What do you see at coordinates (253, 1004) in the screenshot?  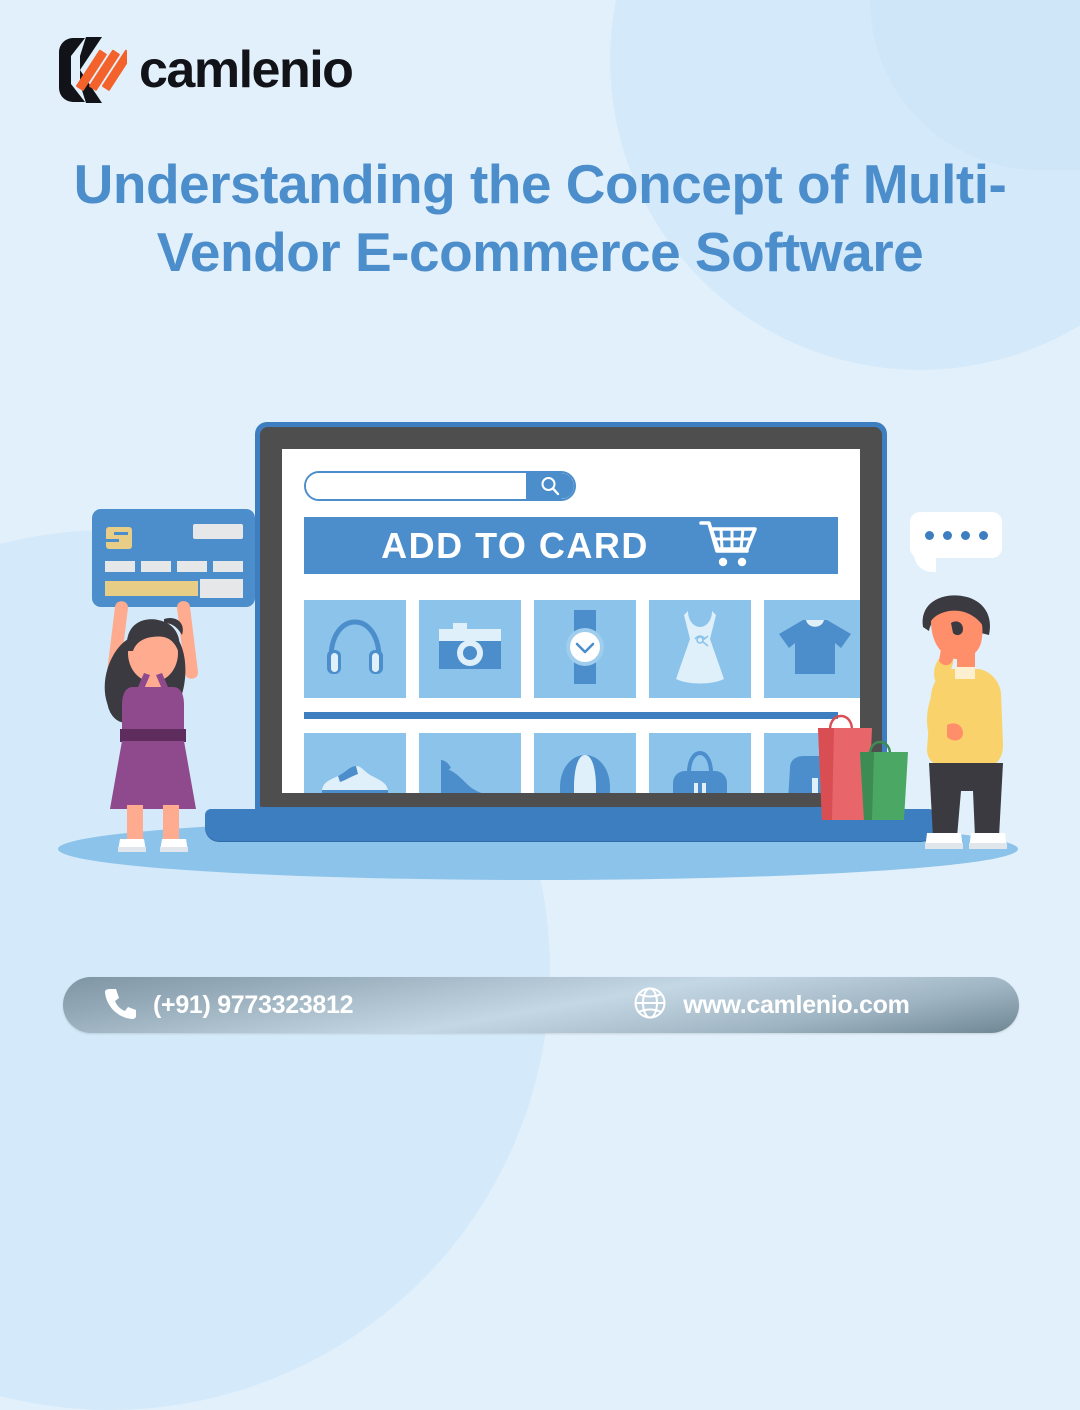 I see `footer-phone-text: (+91) 9773323812` at bounding box center [253, 1004].